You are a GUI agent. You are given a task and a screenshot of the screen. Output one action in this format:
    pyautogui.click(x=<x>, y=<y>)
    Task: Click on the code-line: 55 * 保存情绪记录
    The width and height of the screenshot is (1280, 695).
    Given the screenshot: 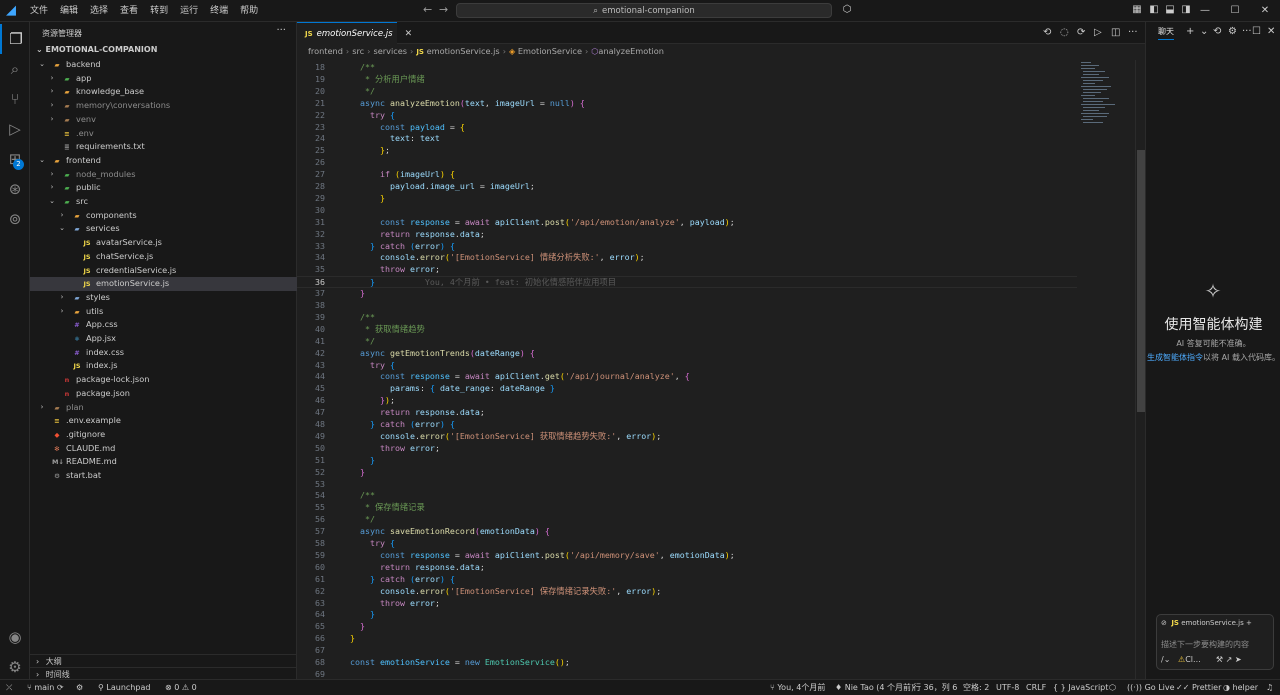 What is the action you would take?
    pyautogui.click(x=687, y=508)
    